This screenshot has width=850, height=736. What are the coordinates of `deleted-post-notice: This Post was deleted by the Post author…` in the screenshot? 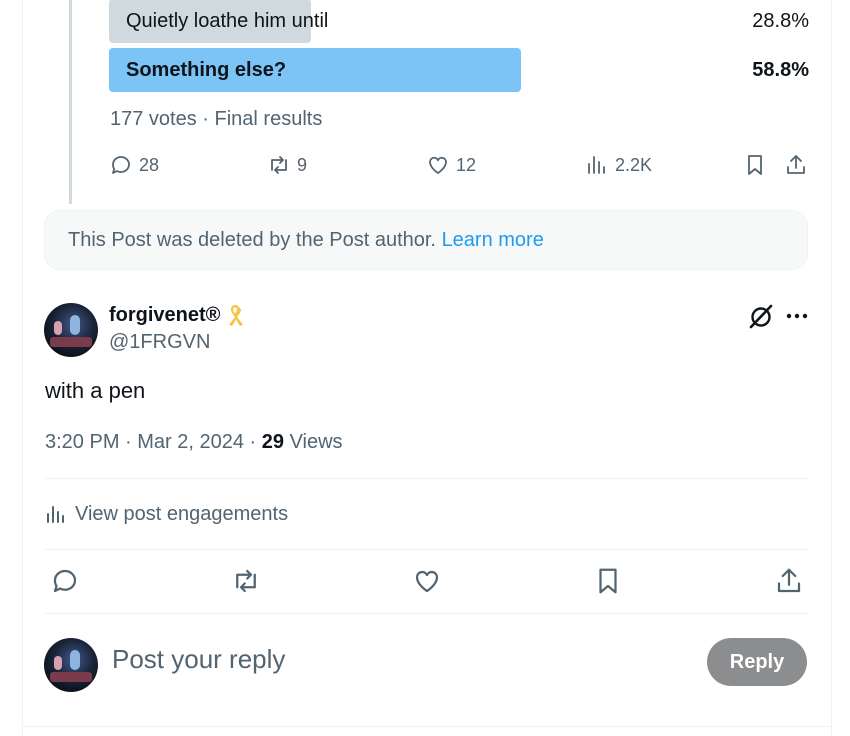 It's located at (426, 240).